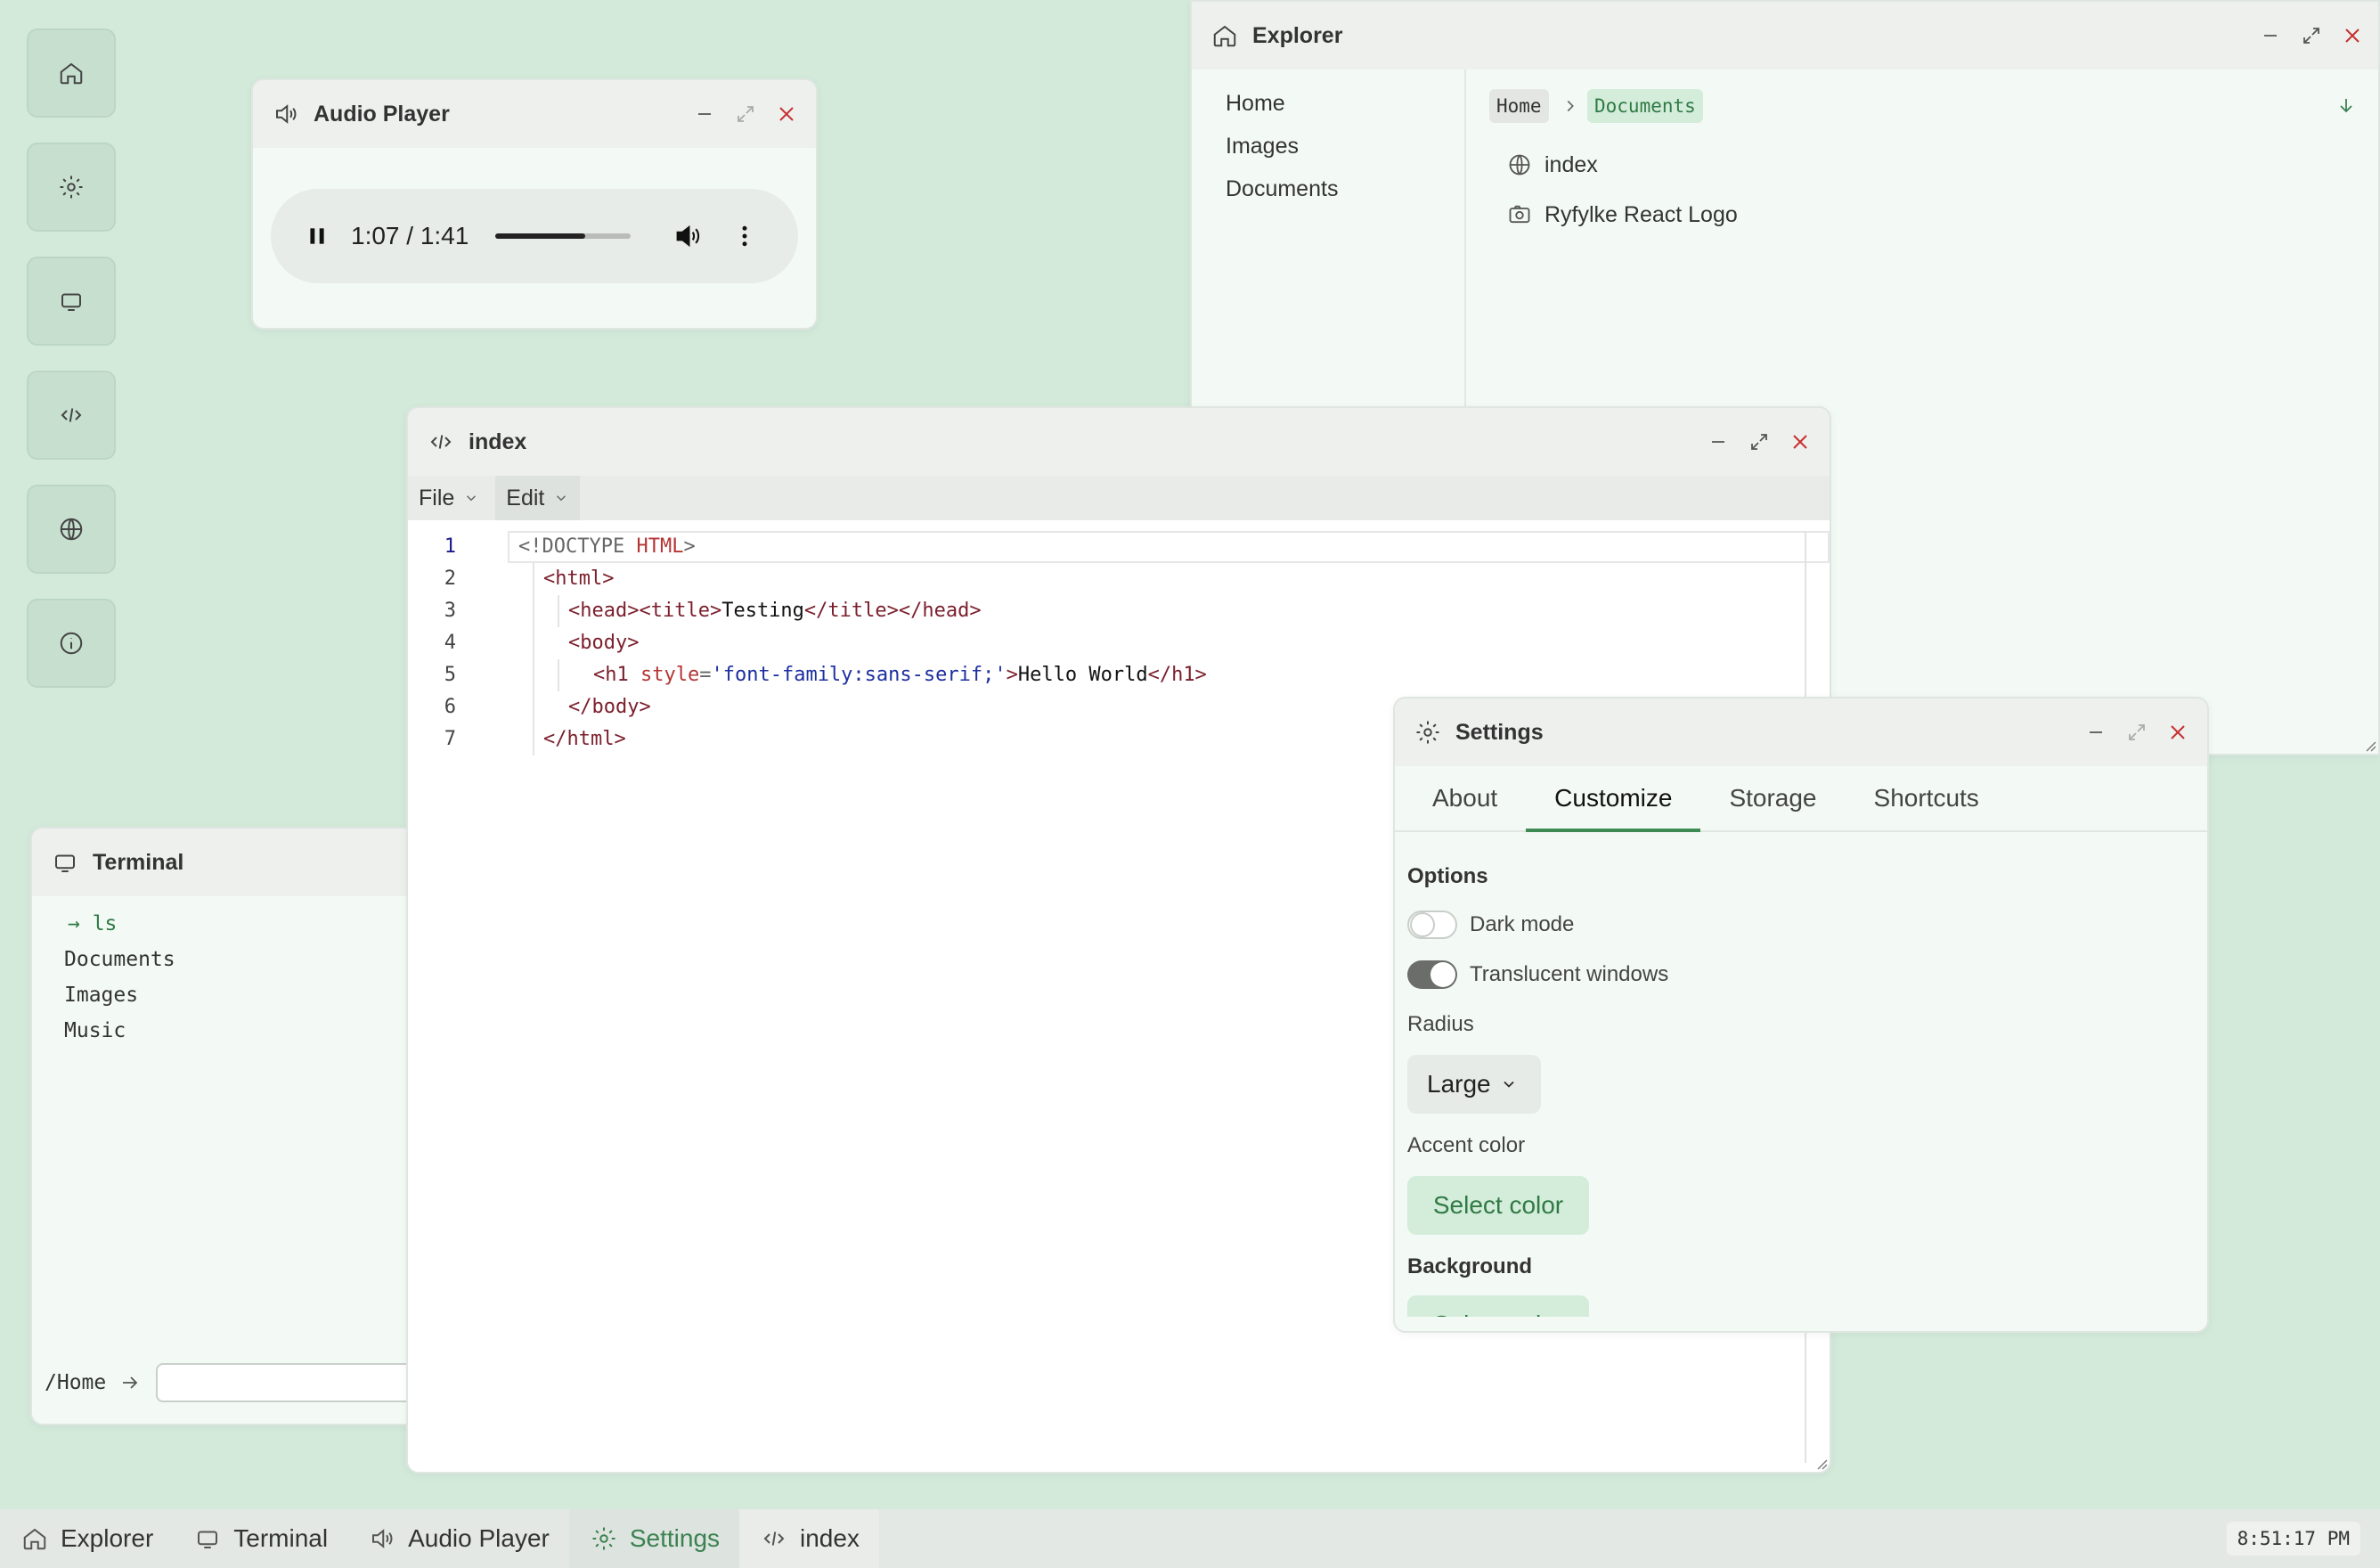 Image resolution: width=2380 pixels, height=1568 pixels. What do you see at coordinates (670, 675) in the screenshot?
I see `token: style` at bounding box center [670, 675].